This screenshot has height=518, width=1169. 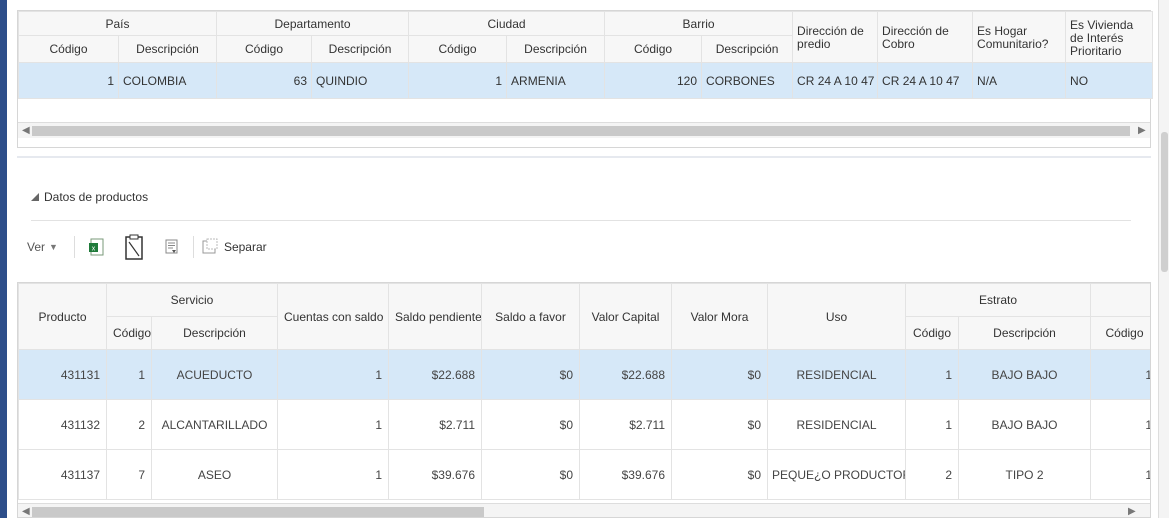 I want to click on header-pais: País, so click(x=117, y=23).